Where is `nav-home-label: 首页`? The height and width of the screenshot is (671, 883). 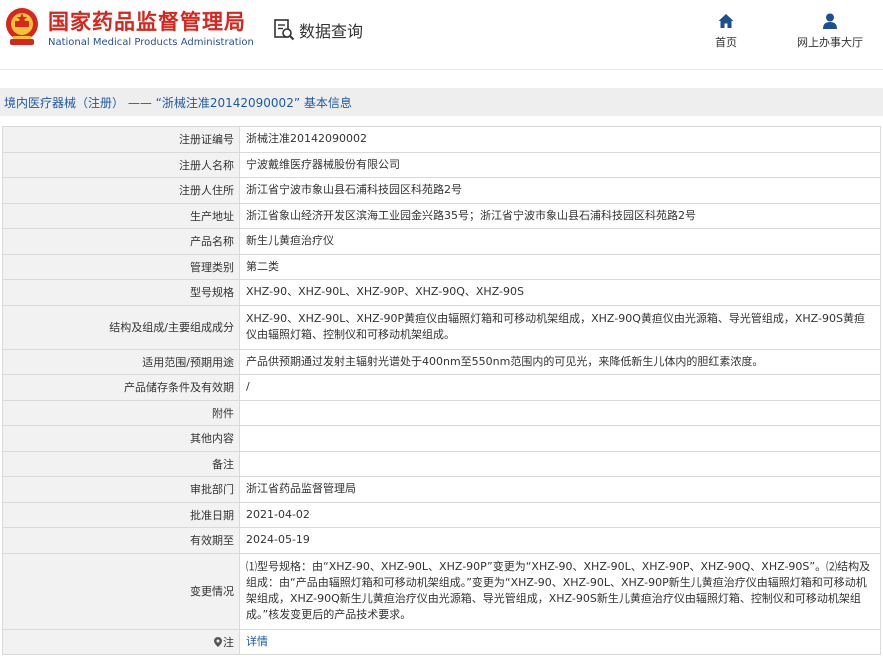 nav-home-label: 首页 is located at coordinates (726, 42).